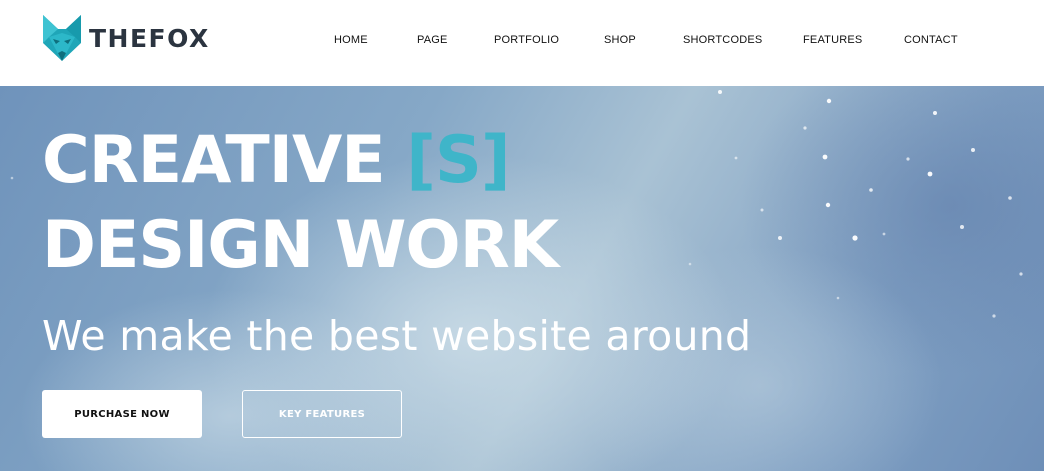 This screenshot has height=471, width=1044. What do you see at coordinates (832, 40) in the screenshot?
I see `nav-item-features: FEATURES` at bounding box center [832, 40].